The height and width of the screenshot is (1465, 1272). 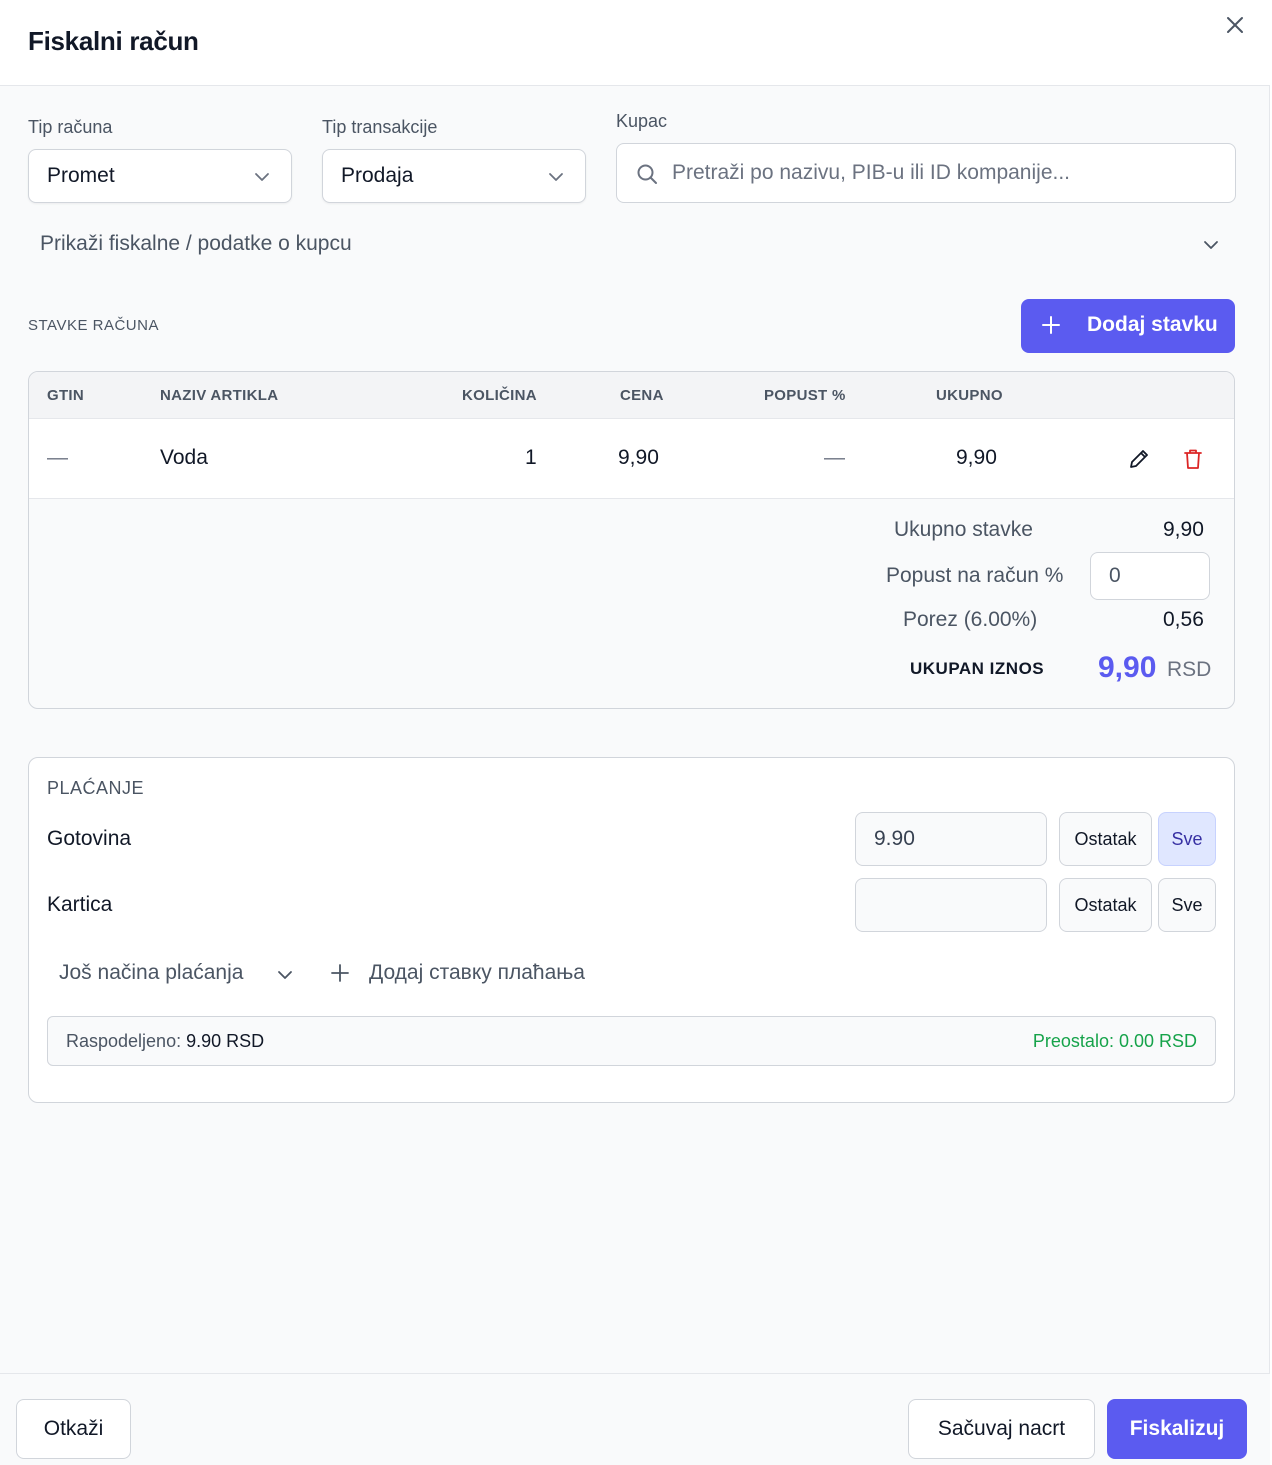 What do you see at coordinates (499, 395) in the screenshot?
I see `column-header-quantity: KOLIČINA` at bounding box center [499, 395].